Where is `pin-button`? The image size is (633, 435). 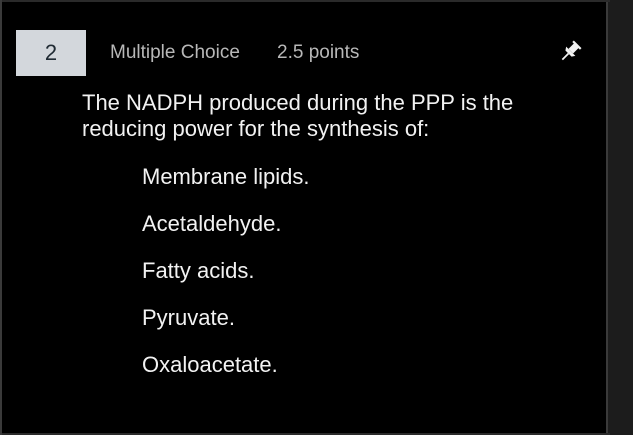 pin-button is located at coordinates (570, 52).